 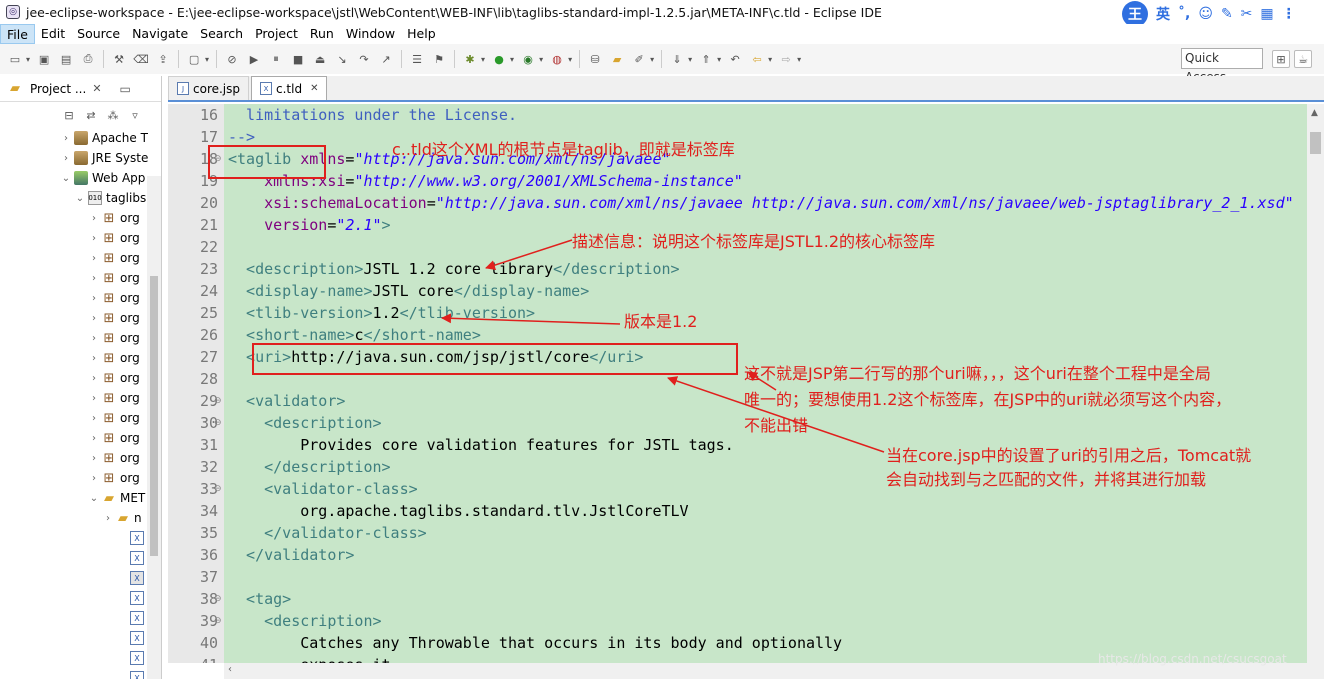 What do you see at coordinates (512, 59) in the screenshot?
I see `run-dropdown-icon: ▾` at bounding box center [512, 59].